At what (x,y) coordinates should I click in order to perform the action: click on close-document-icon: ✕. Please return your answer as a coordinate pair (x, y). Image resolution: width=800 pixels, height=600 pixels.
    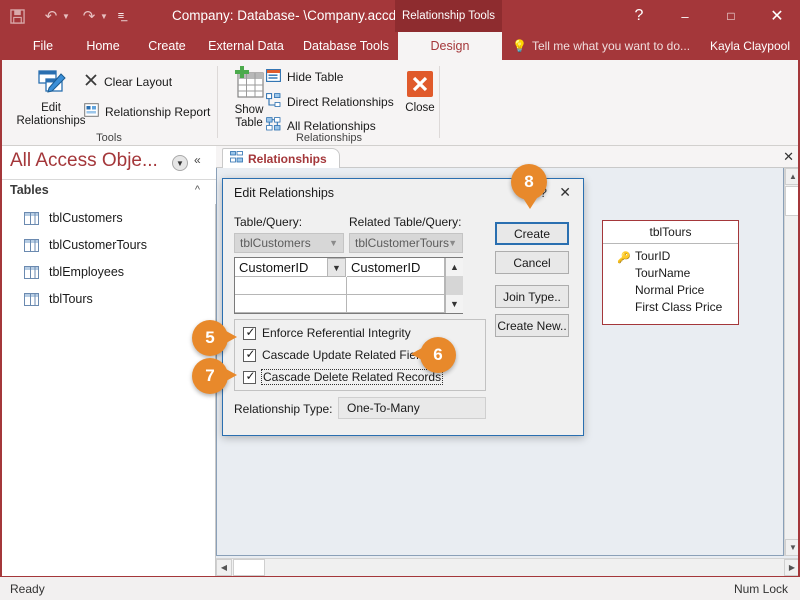
    Looking at the image, I should click on (788, 157).